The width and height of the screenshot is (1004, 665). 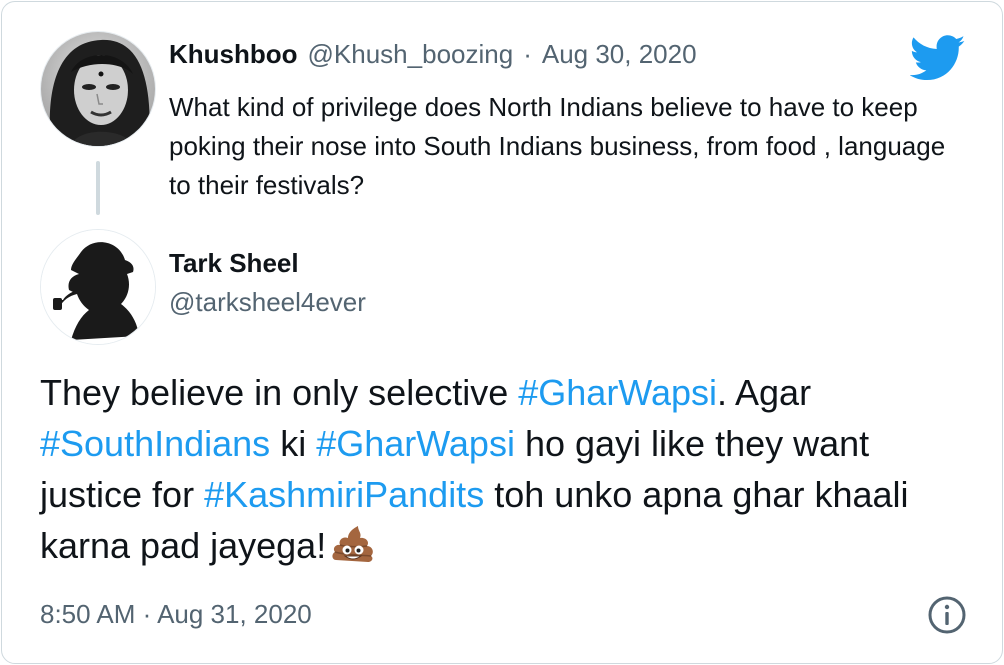 I want to click on pile-of-poo-emoji, so click(x=353, y=544).